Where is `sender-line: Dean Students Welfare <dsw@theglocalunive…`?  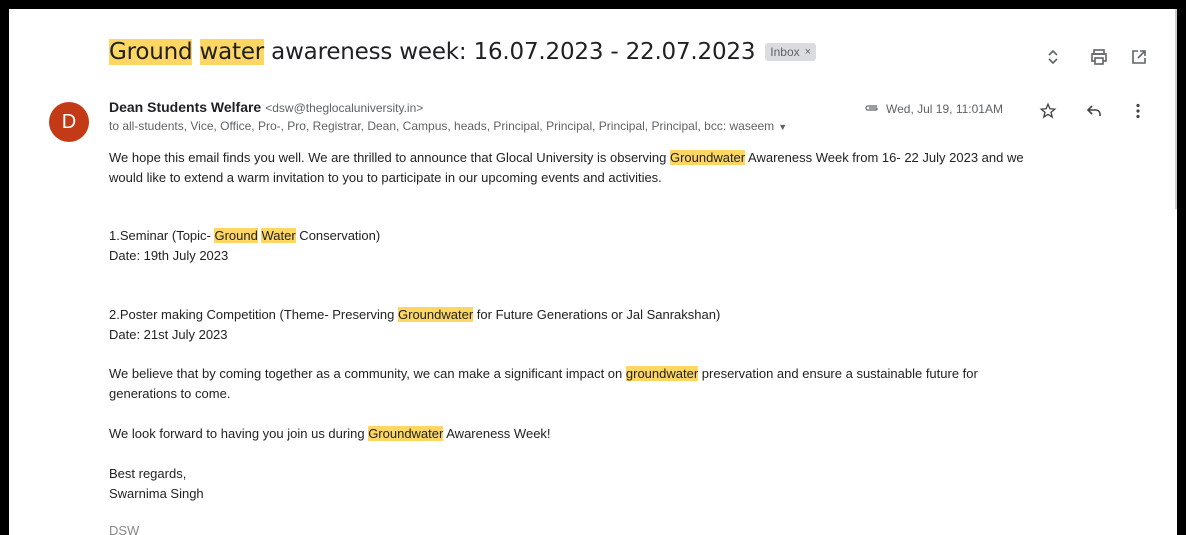 sender-line: Dean Students Welfare <dsw@theglocalunive… is located at coordinates (266, 107).